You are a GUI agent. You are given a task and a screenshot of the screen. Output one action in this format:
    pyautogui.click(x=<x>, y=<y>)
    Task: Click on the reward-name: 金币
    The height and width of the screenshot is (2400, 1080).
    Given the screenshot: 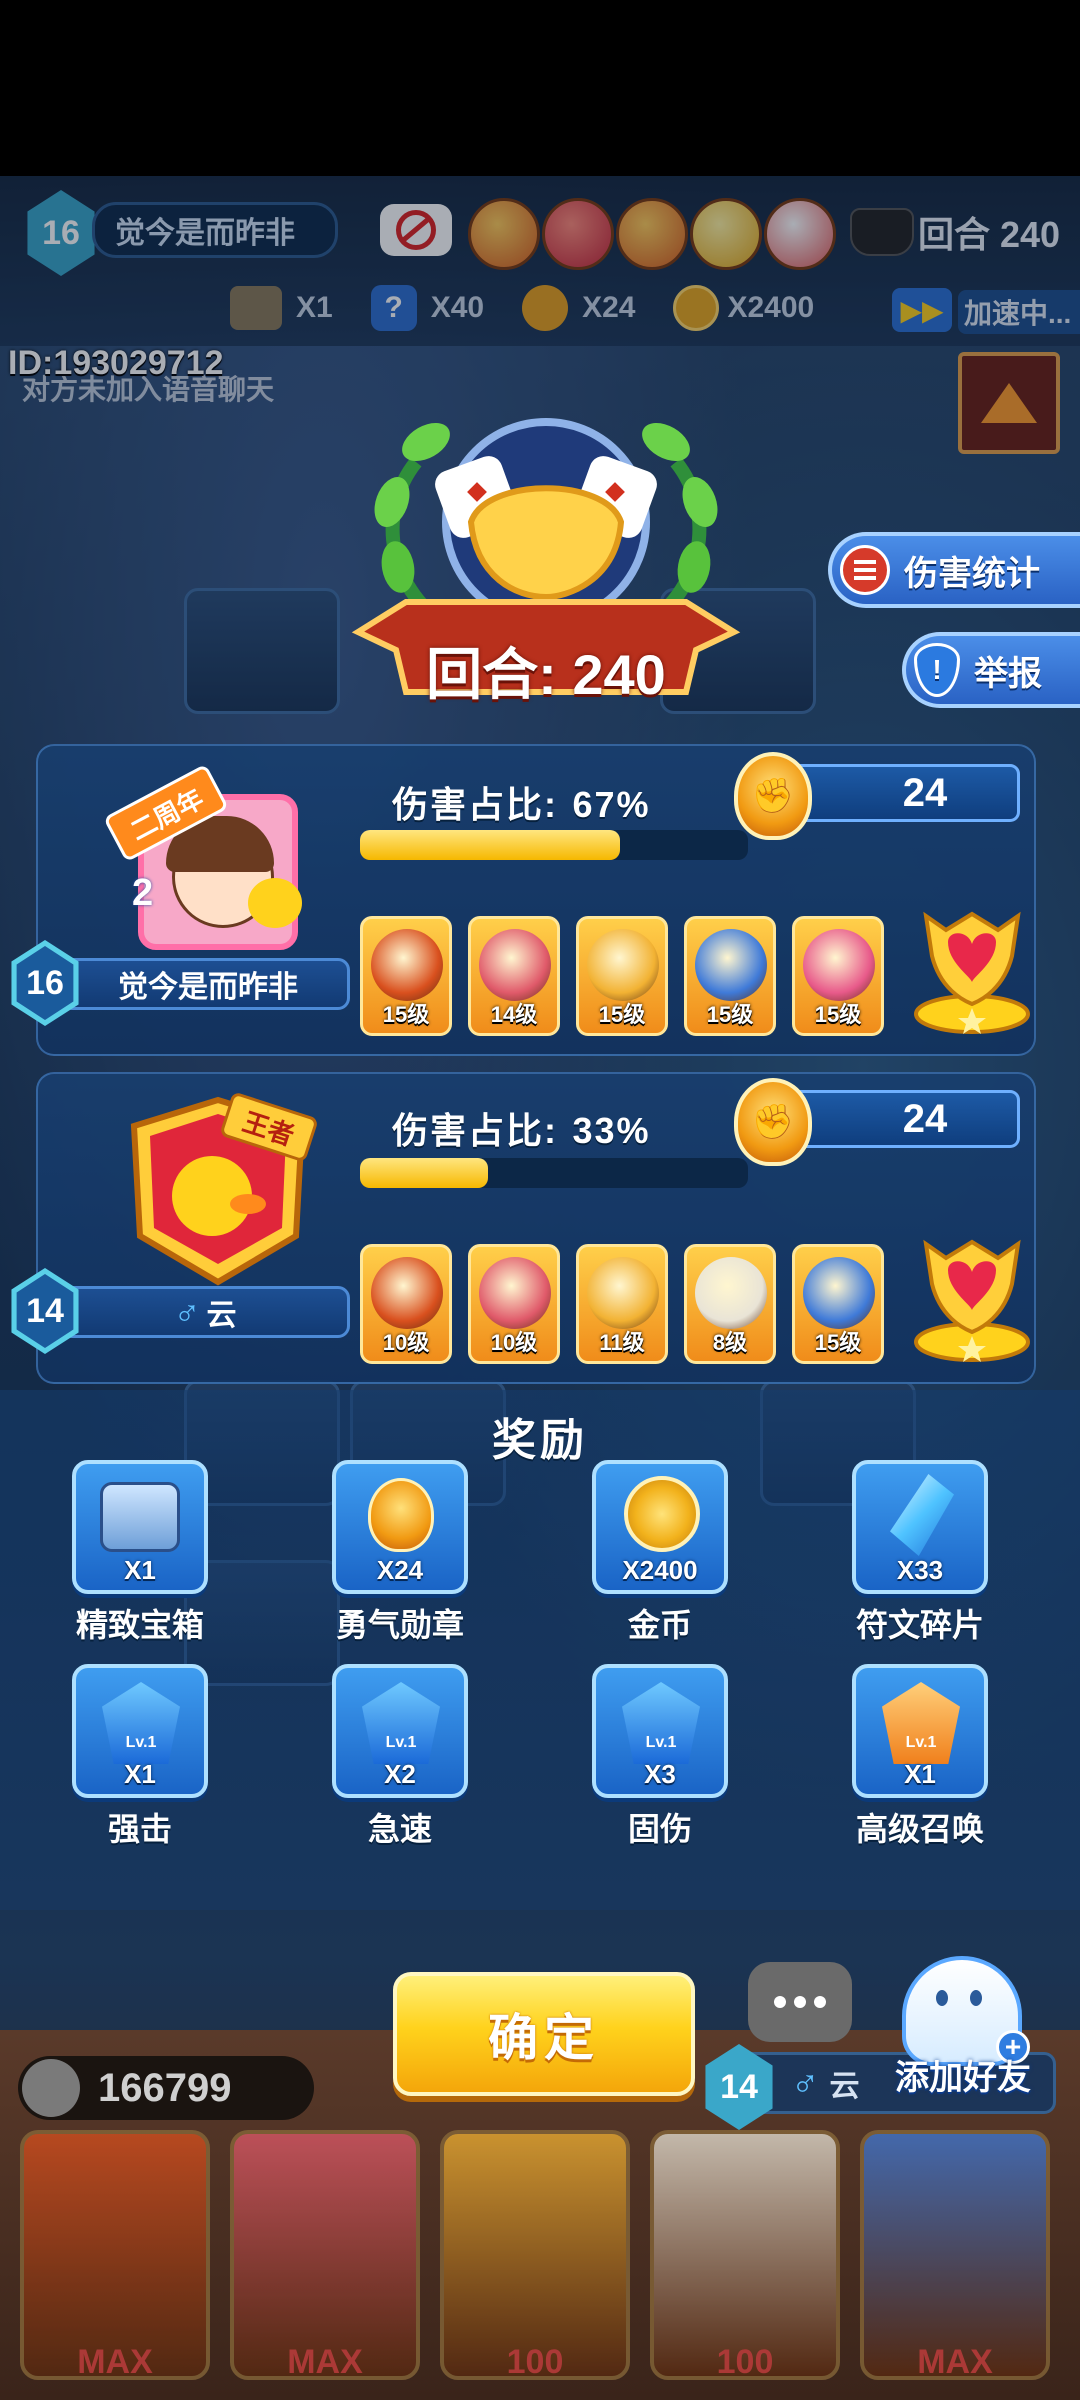 What is the action you would take?
    pyautogui.click(x=659, y=1625)
    